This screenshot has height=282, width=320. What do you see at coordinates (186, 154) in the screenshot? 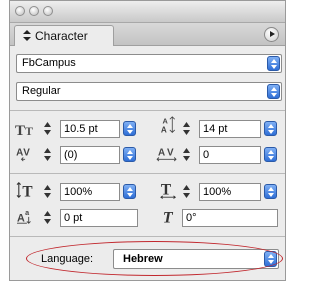
I see `tracking-stepper` at bounding box center [186, 154].